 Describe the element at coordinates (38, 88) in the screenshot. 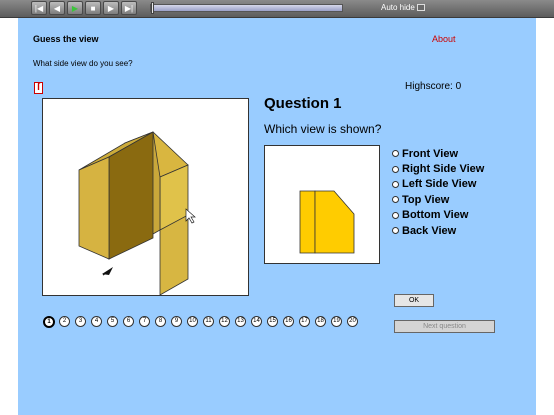

I see `logo-icon: ſ` at that location.